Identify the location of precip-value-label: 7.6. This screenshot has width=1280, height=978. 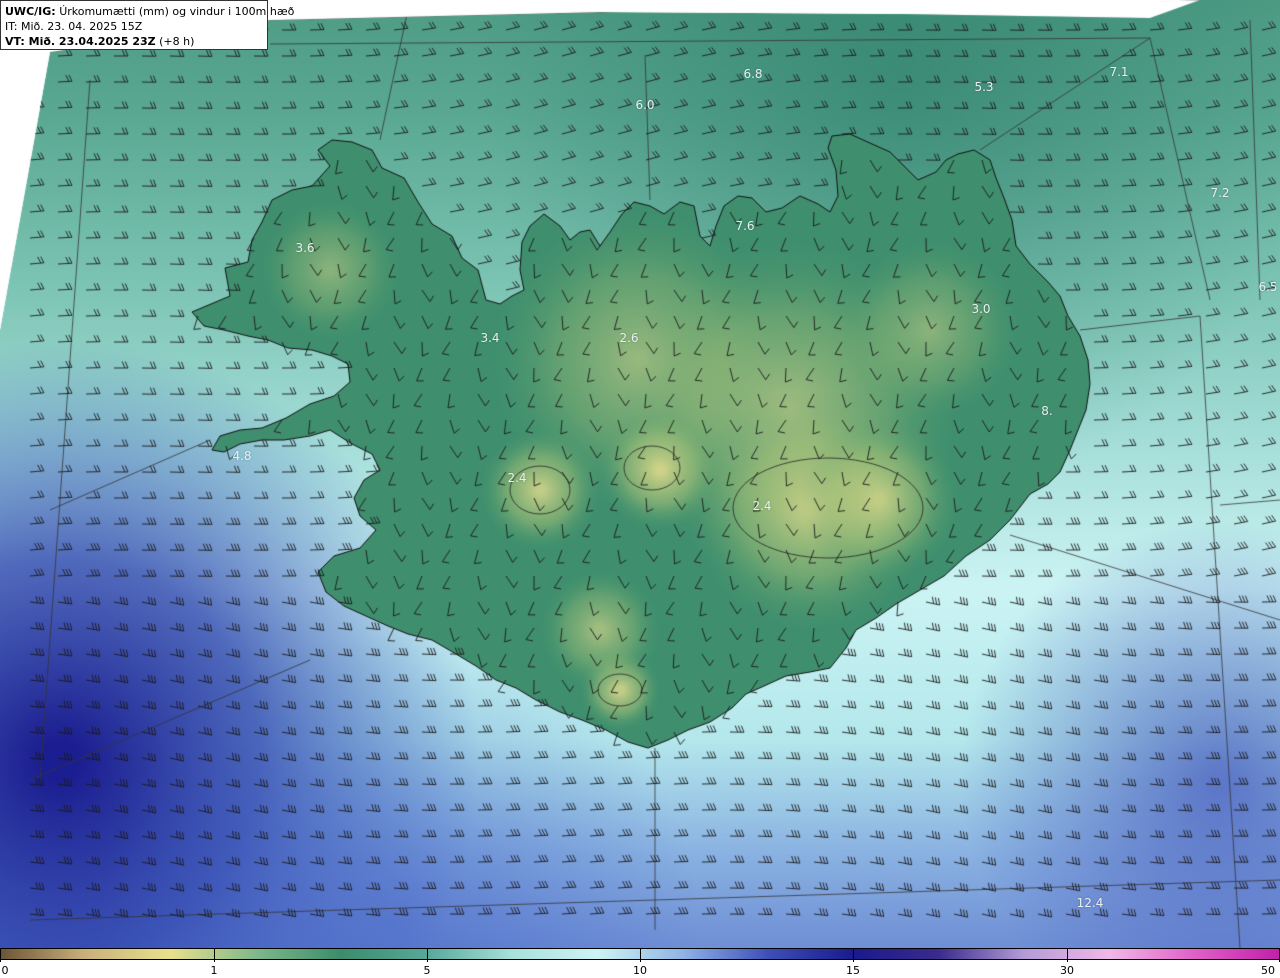
(745, 226).